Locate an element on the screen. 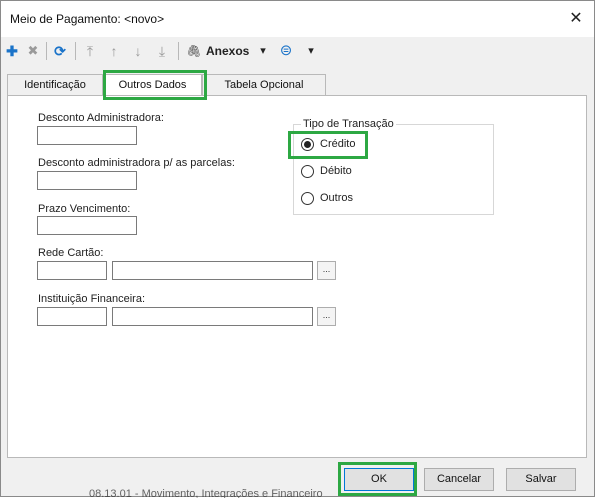 The image size is (595, 498). disk-icon: ⊜ is located at coordinates (286, 51).